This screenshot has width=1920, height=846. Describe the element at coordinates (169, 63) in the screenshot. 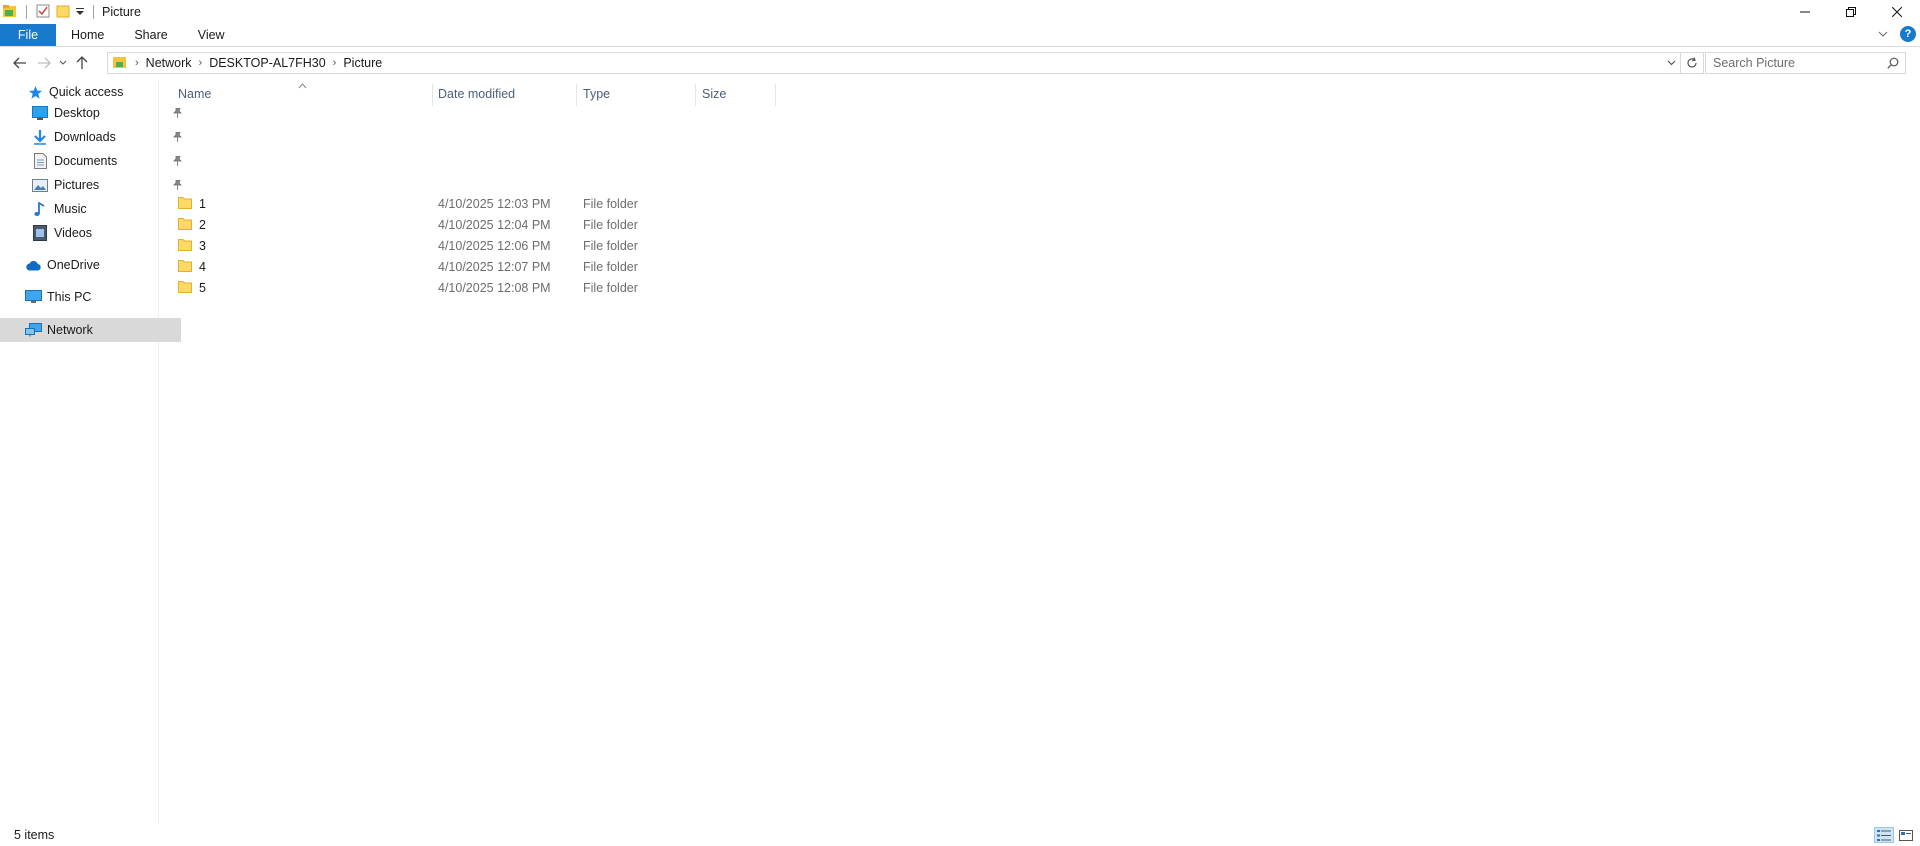

I see `breadcrumb-network: Network` at that location.